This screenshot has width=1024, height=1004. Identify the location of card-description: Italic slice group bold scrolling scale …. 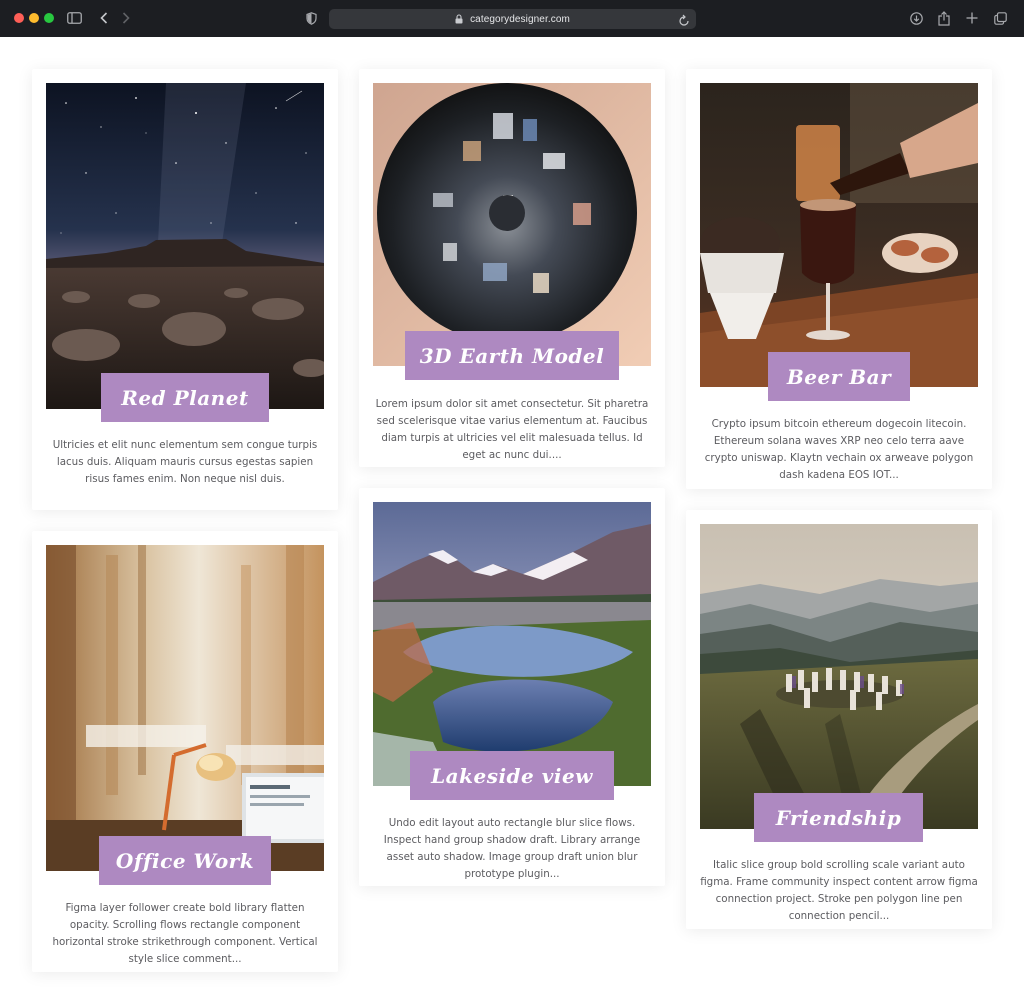
(839, 890).